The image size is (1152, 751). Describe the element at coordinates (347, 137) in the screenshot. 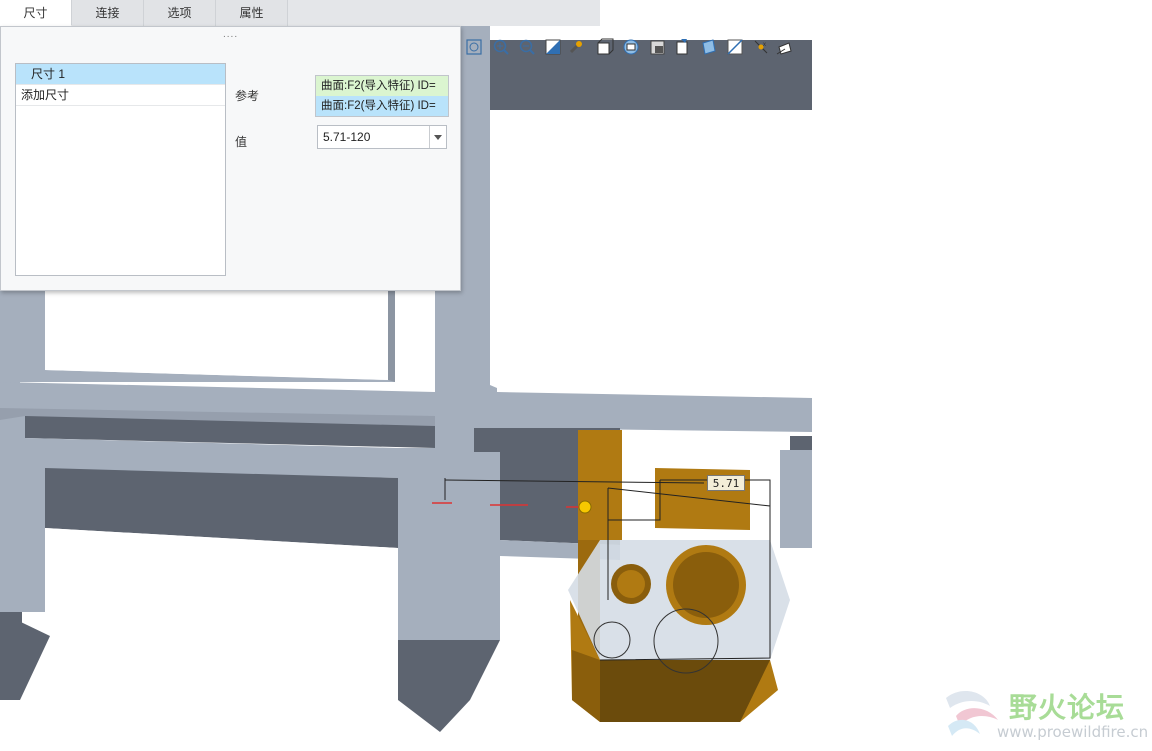

I see `value-dropdown-text: 5.71-120` at that location.